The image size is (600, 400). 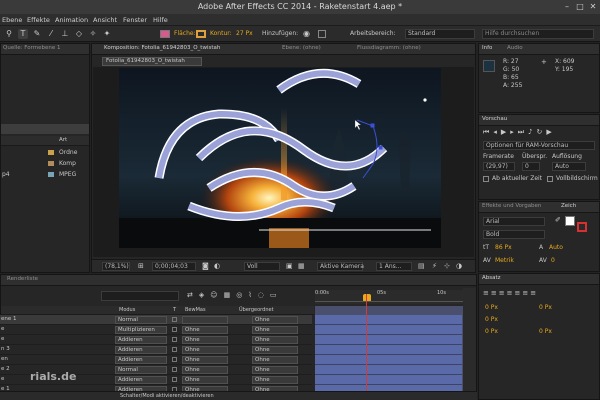 What do you see at coordinates (514, 234) in the screenshot?
I see `font-style-select: Bold` at bounding box center [514, 234].